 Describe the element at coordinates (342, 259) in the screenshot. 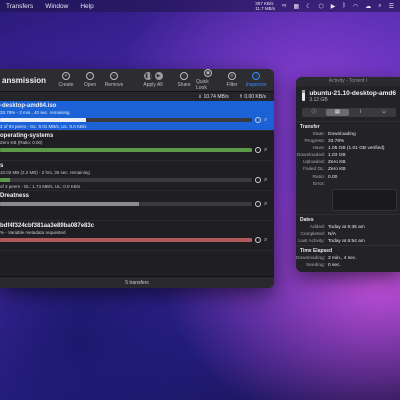

I see `detail-value: 3 min., 4 sec.` at that location.